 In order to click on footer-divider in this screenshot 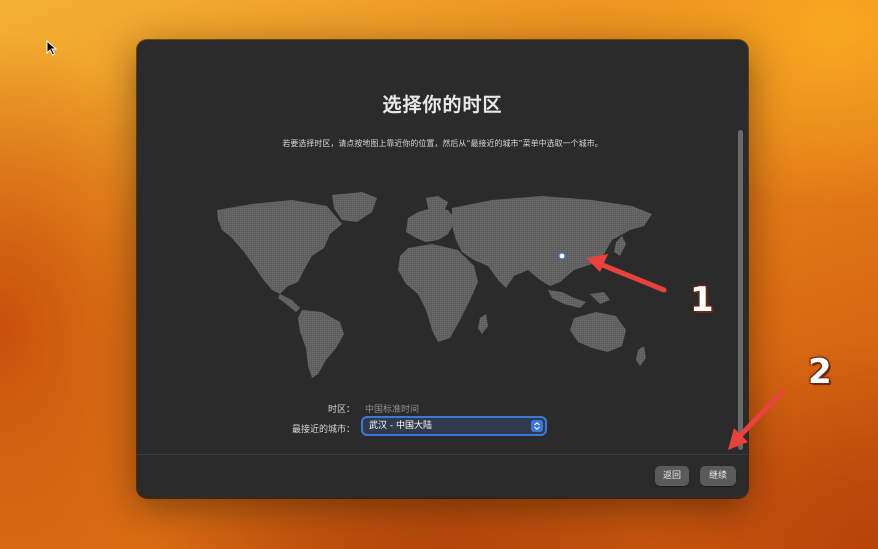, I will do `click(442, 454)`.